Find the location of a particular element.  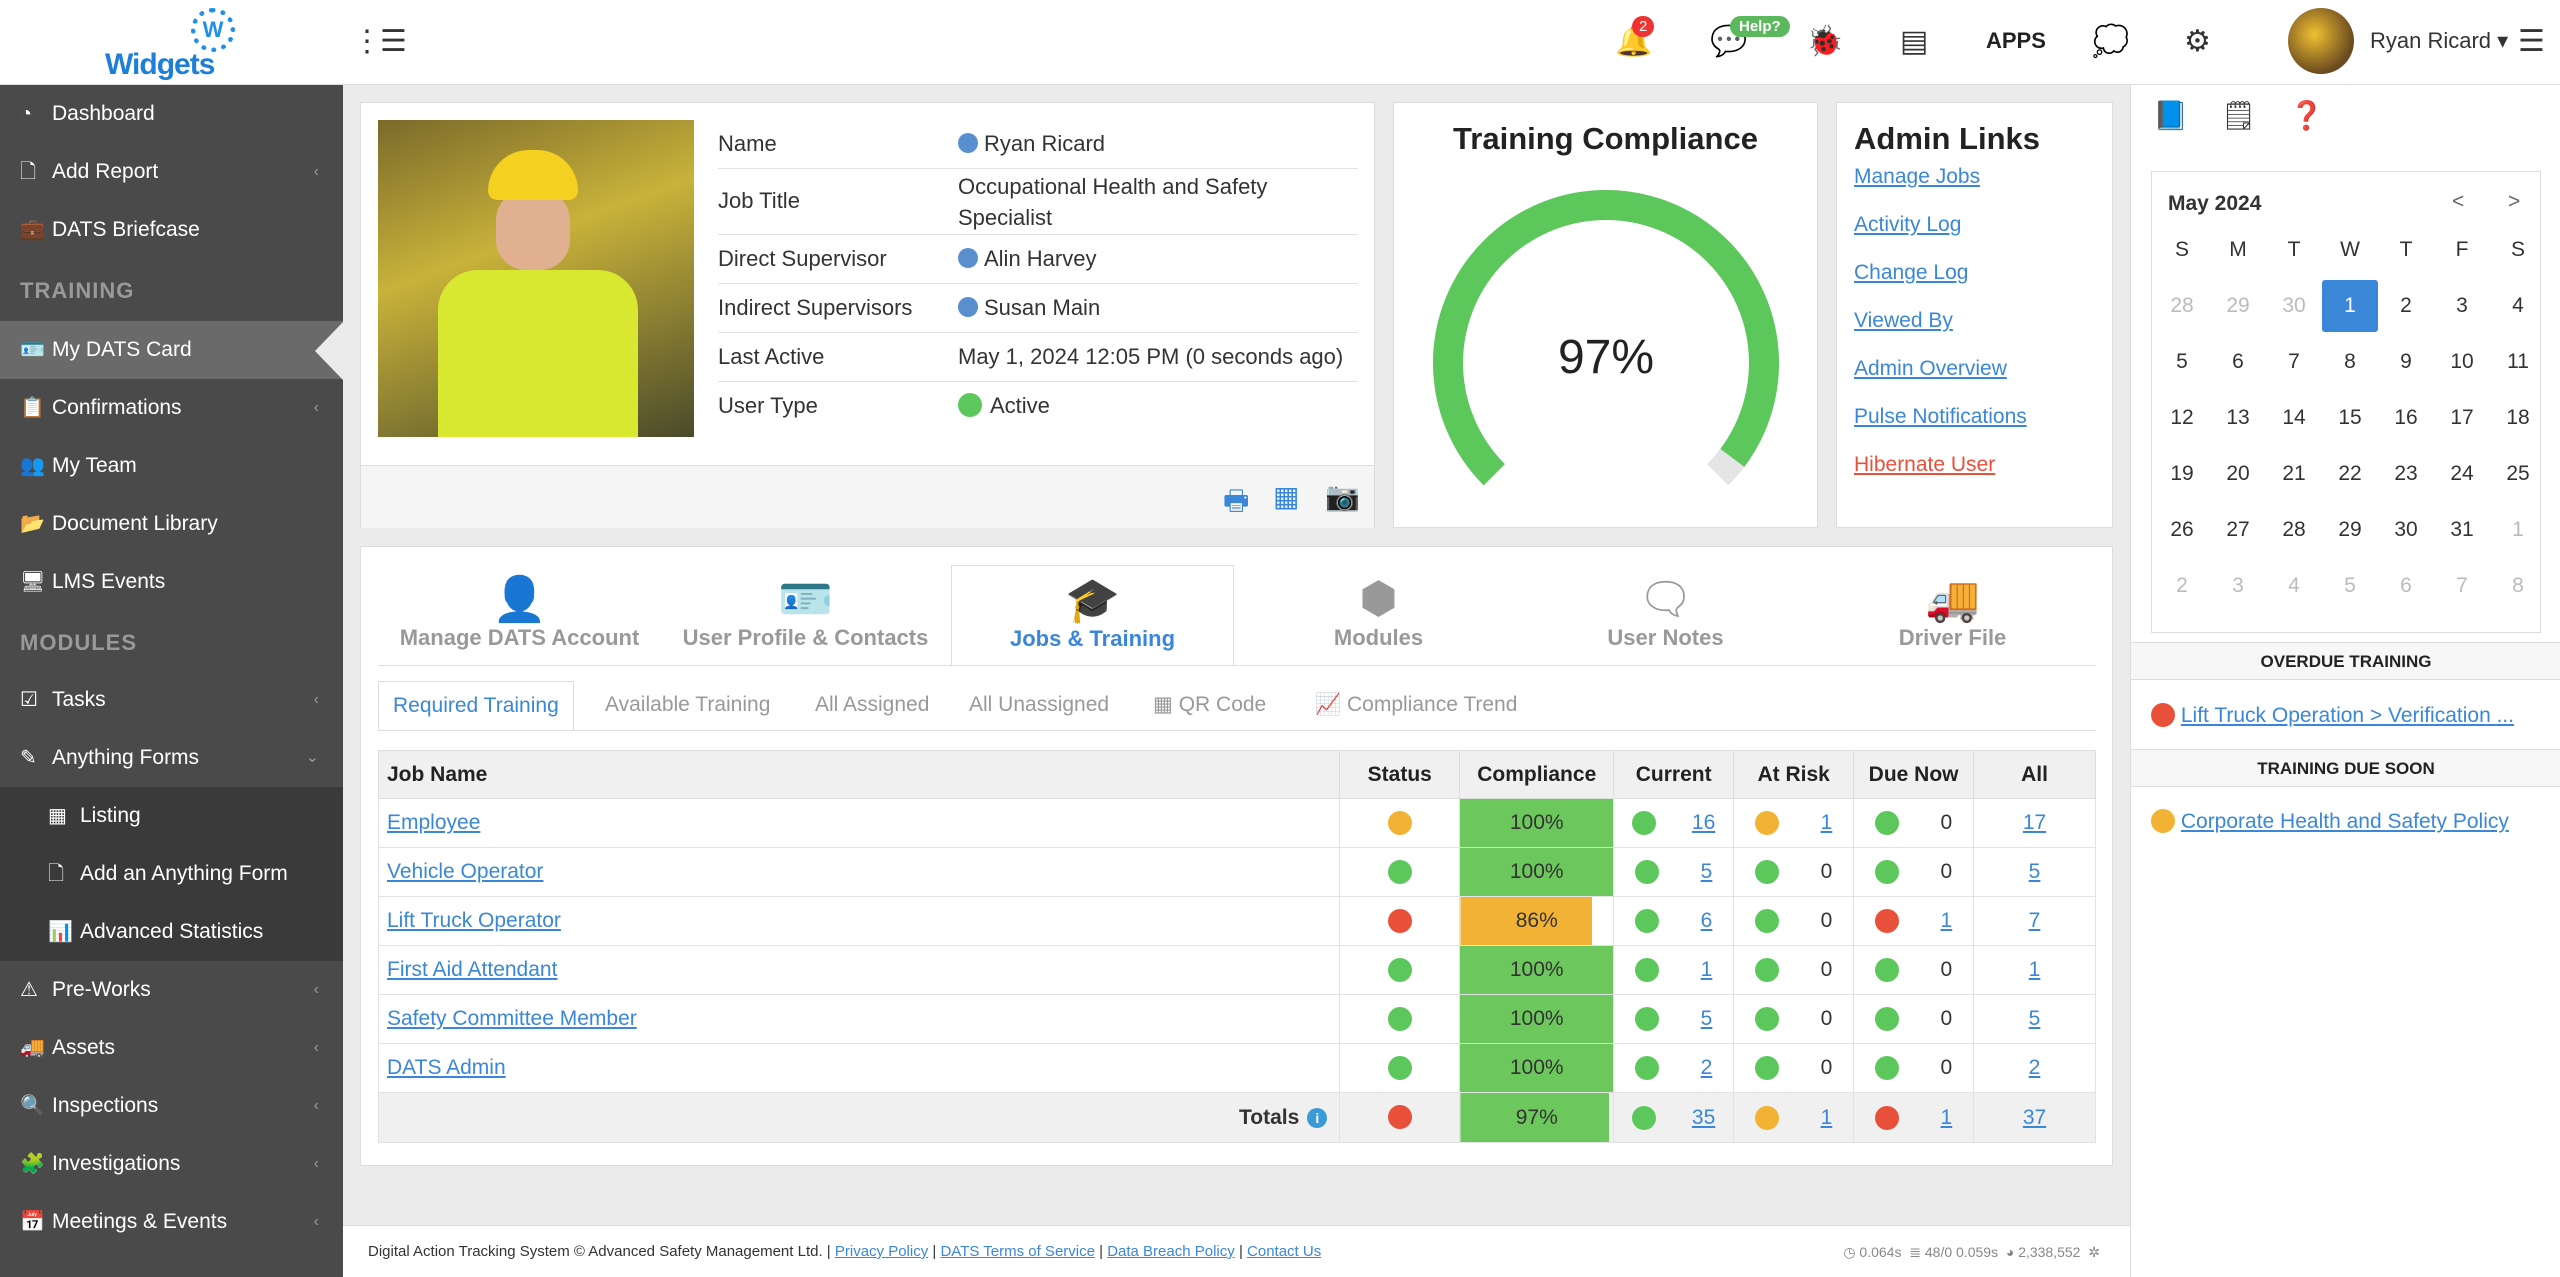

calendar-day: 9 is located at coordinates (2406, 362).